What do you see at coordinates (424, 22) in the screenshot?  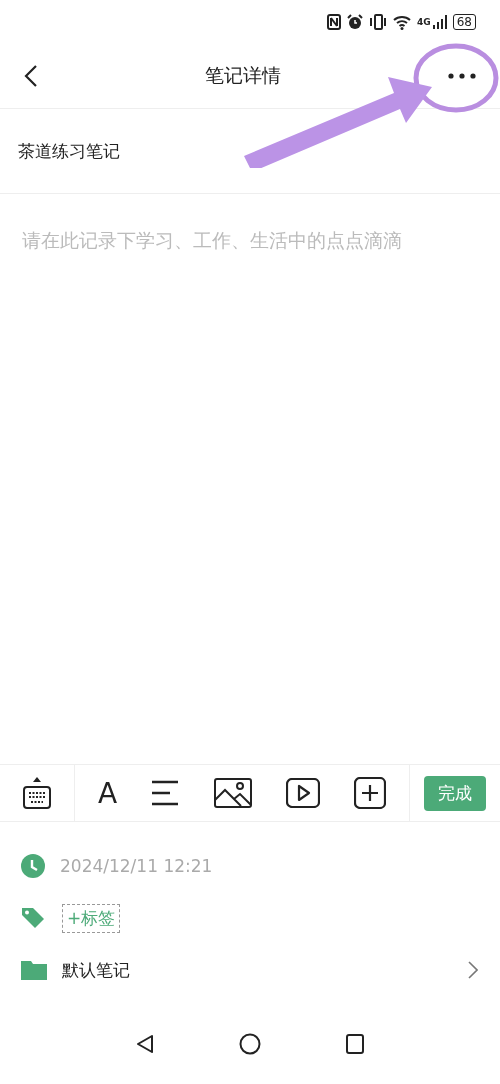 I see `network-label: 4G` at bounding box center [424, 22].